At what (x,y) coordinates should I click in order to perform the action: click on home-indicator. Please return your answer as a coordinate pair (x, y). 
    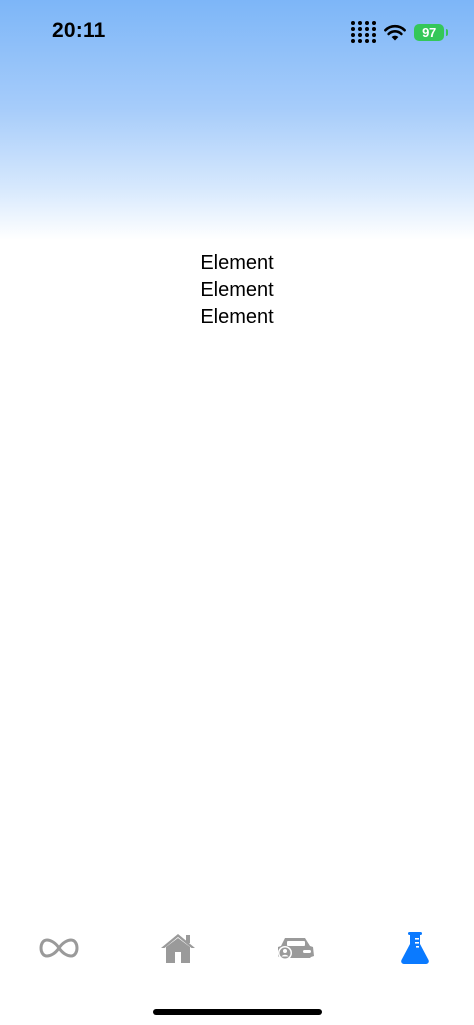
    Looking at the image, I should click on (237, 1012).